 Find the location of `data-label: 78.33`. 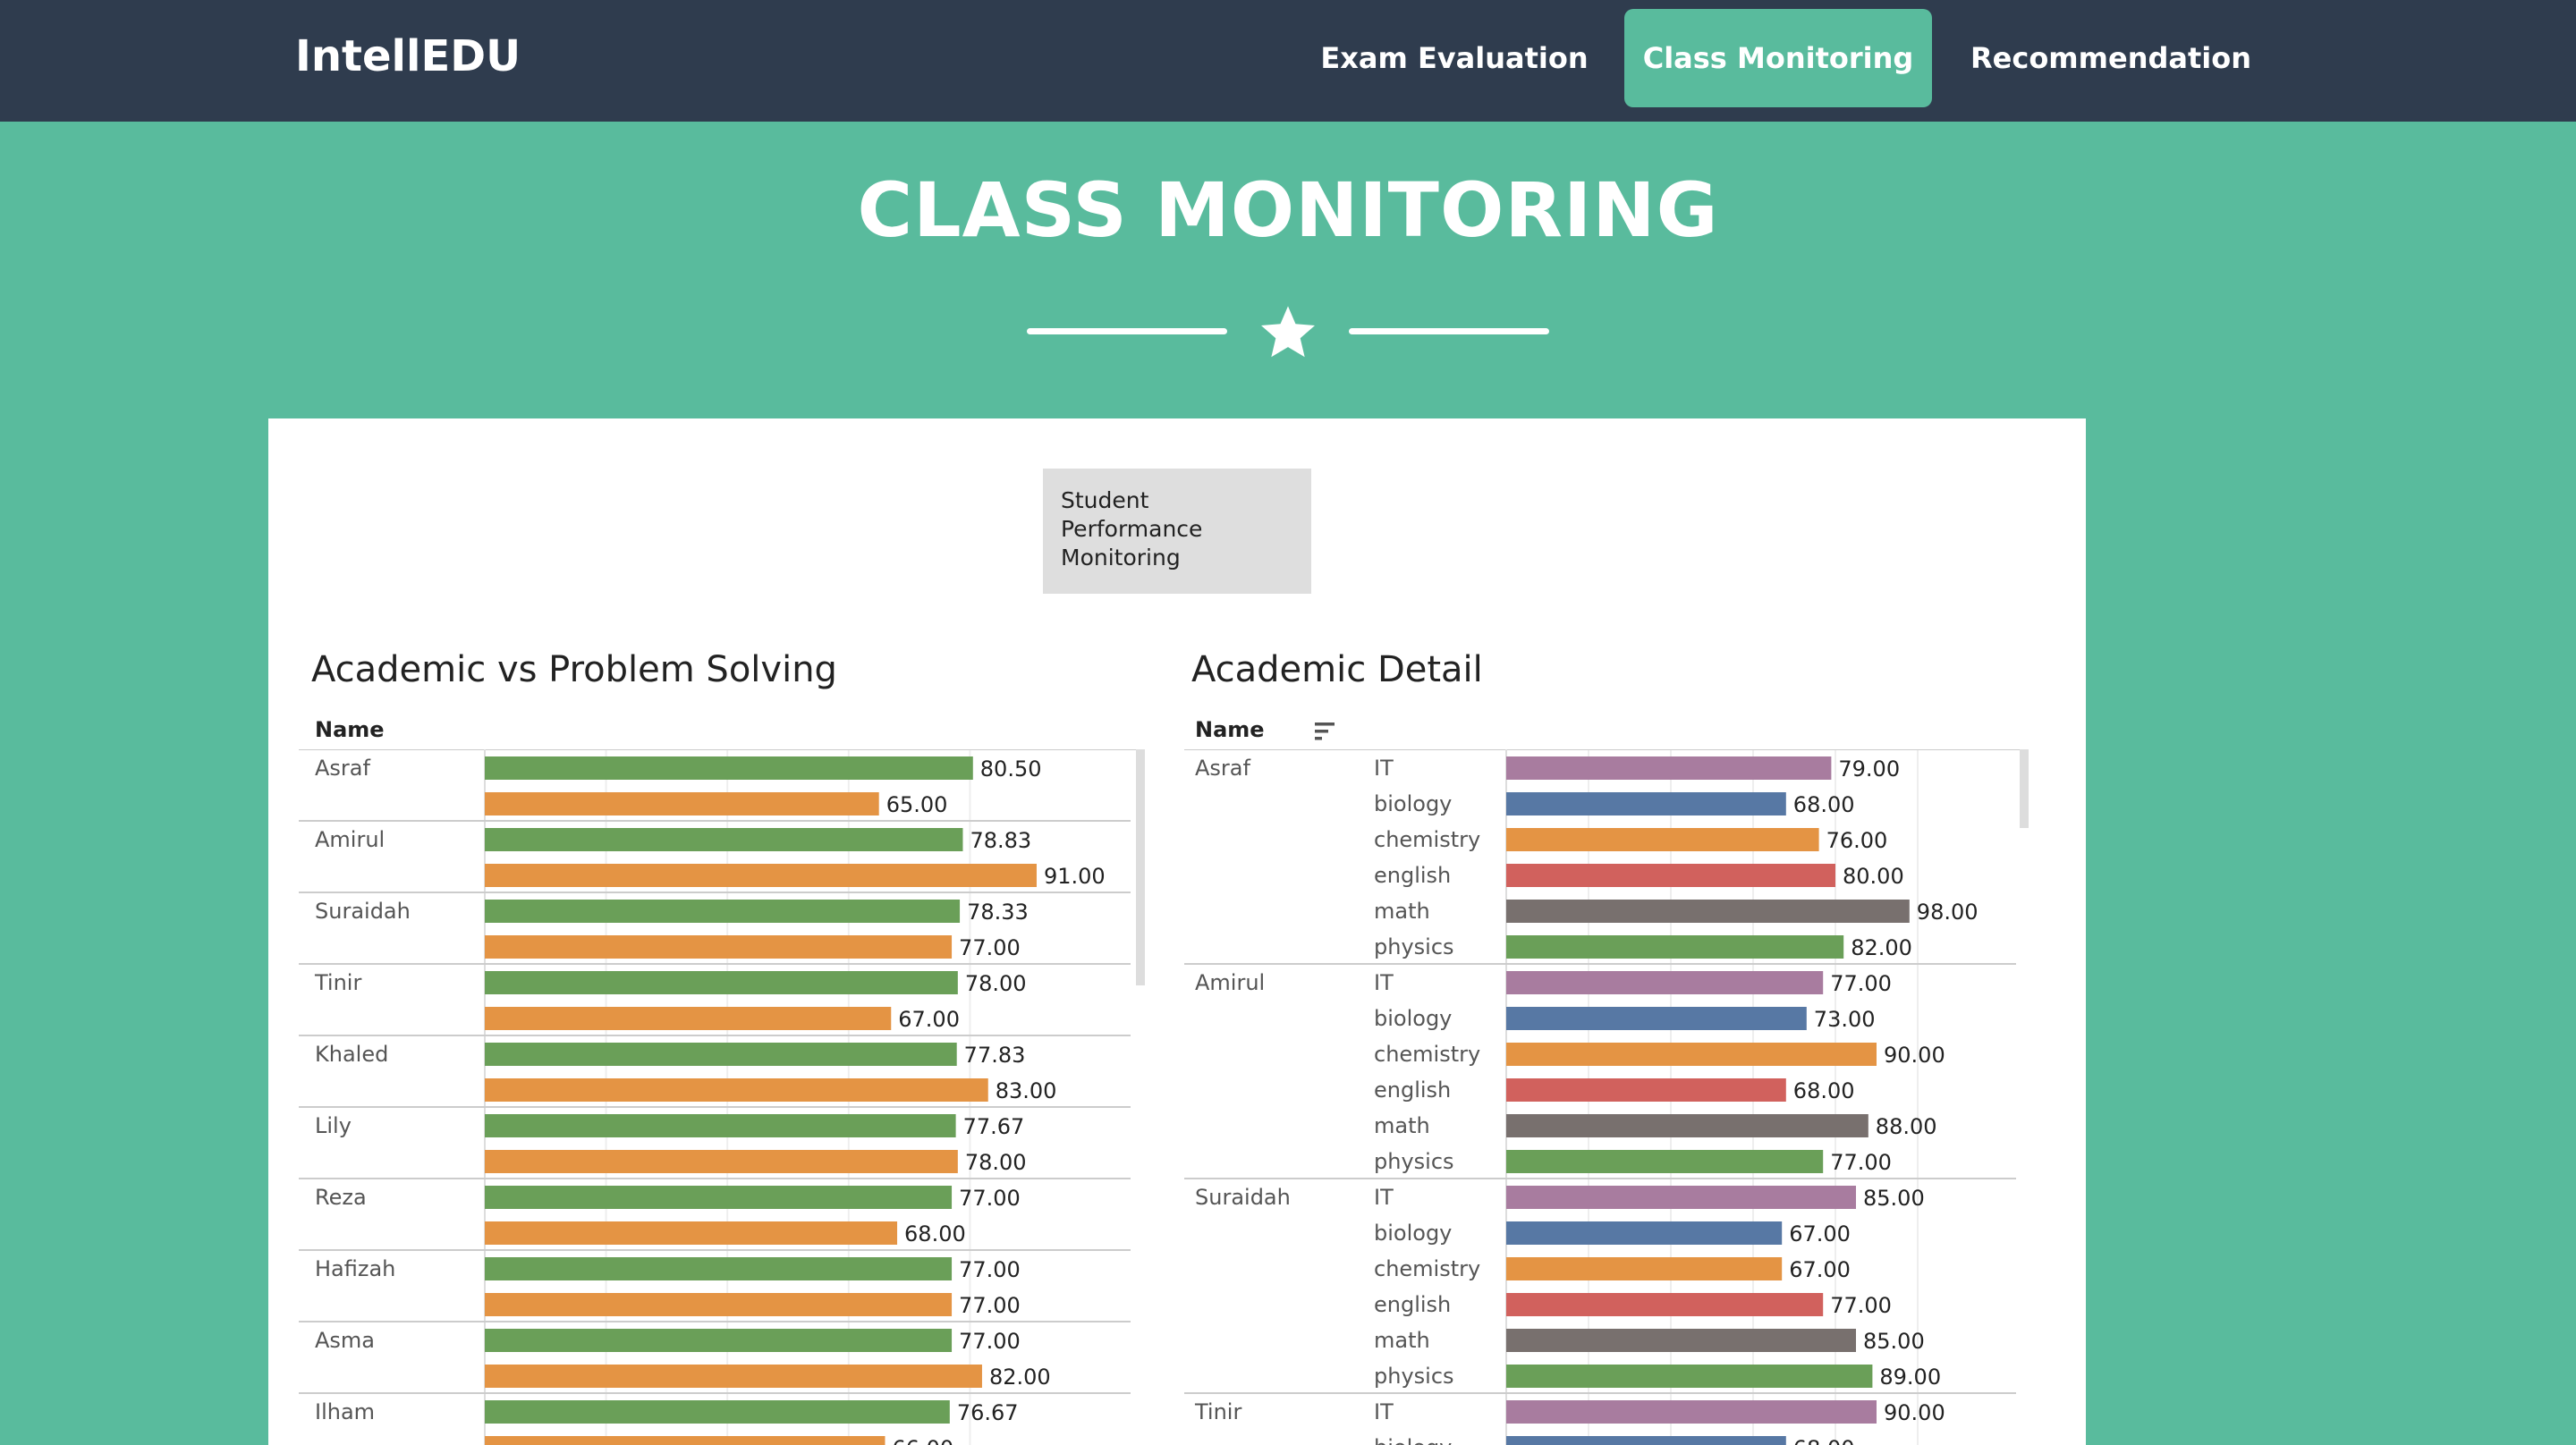

data-label: 78.33 is located at coordinates (998, 912).